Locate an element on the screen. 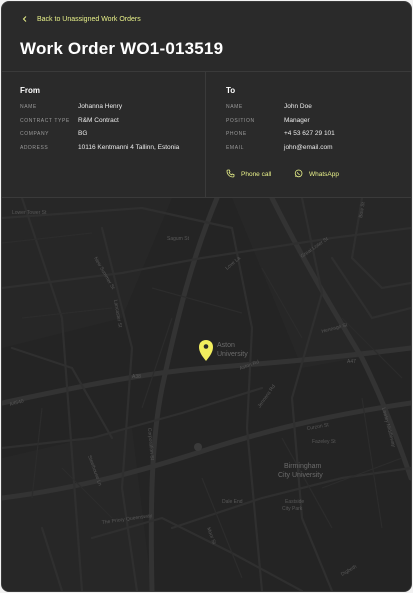 The height and width of the screenshot is (593, 413). to-name-label: NAME is located at coordinates (234, 106).